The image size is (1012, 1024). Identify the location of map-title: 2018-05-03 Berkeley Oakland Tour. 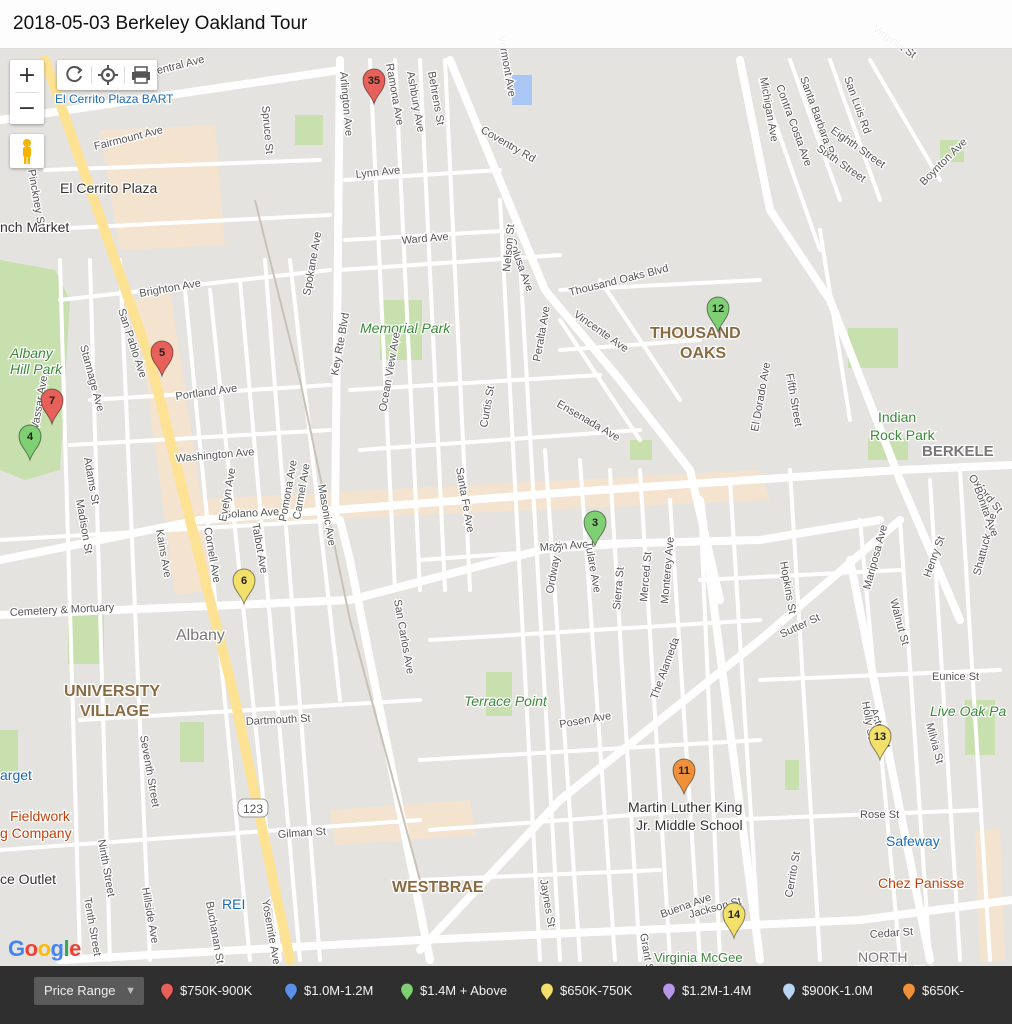
(160, 23).